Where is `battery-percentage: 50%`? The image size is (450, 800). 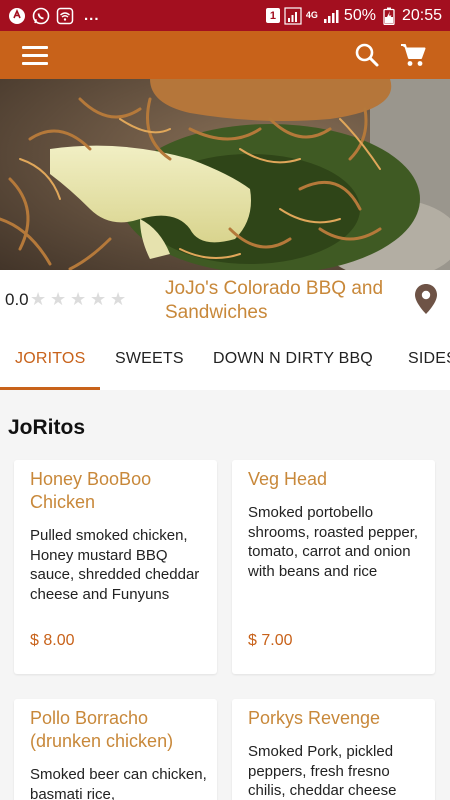
battery-percentage: 50% is located at coordinates (359, 15).